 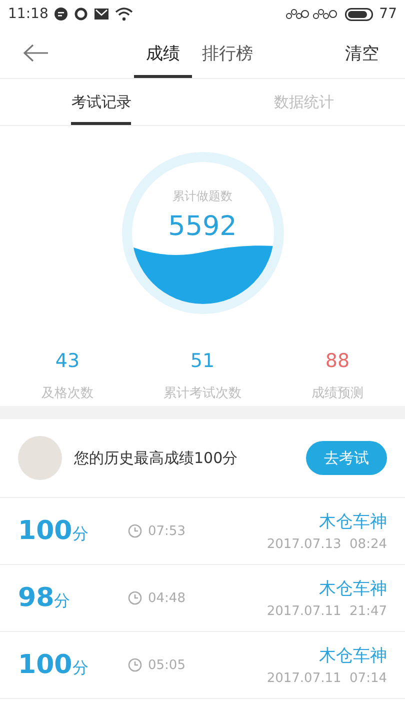 What do you see at coordinates (227, 53) in the screenshot?
I see `nav-tab: 排行榜` at bounding box center [227, 53].